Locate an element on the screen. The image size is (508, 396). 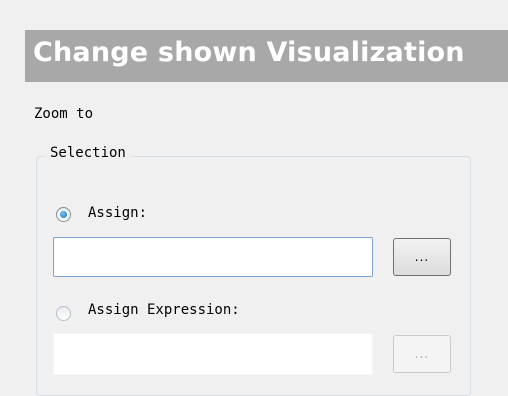
selection-group-label: Selection is located at coordinates (88, 153).